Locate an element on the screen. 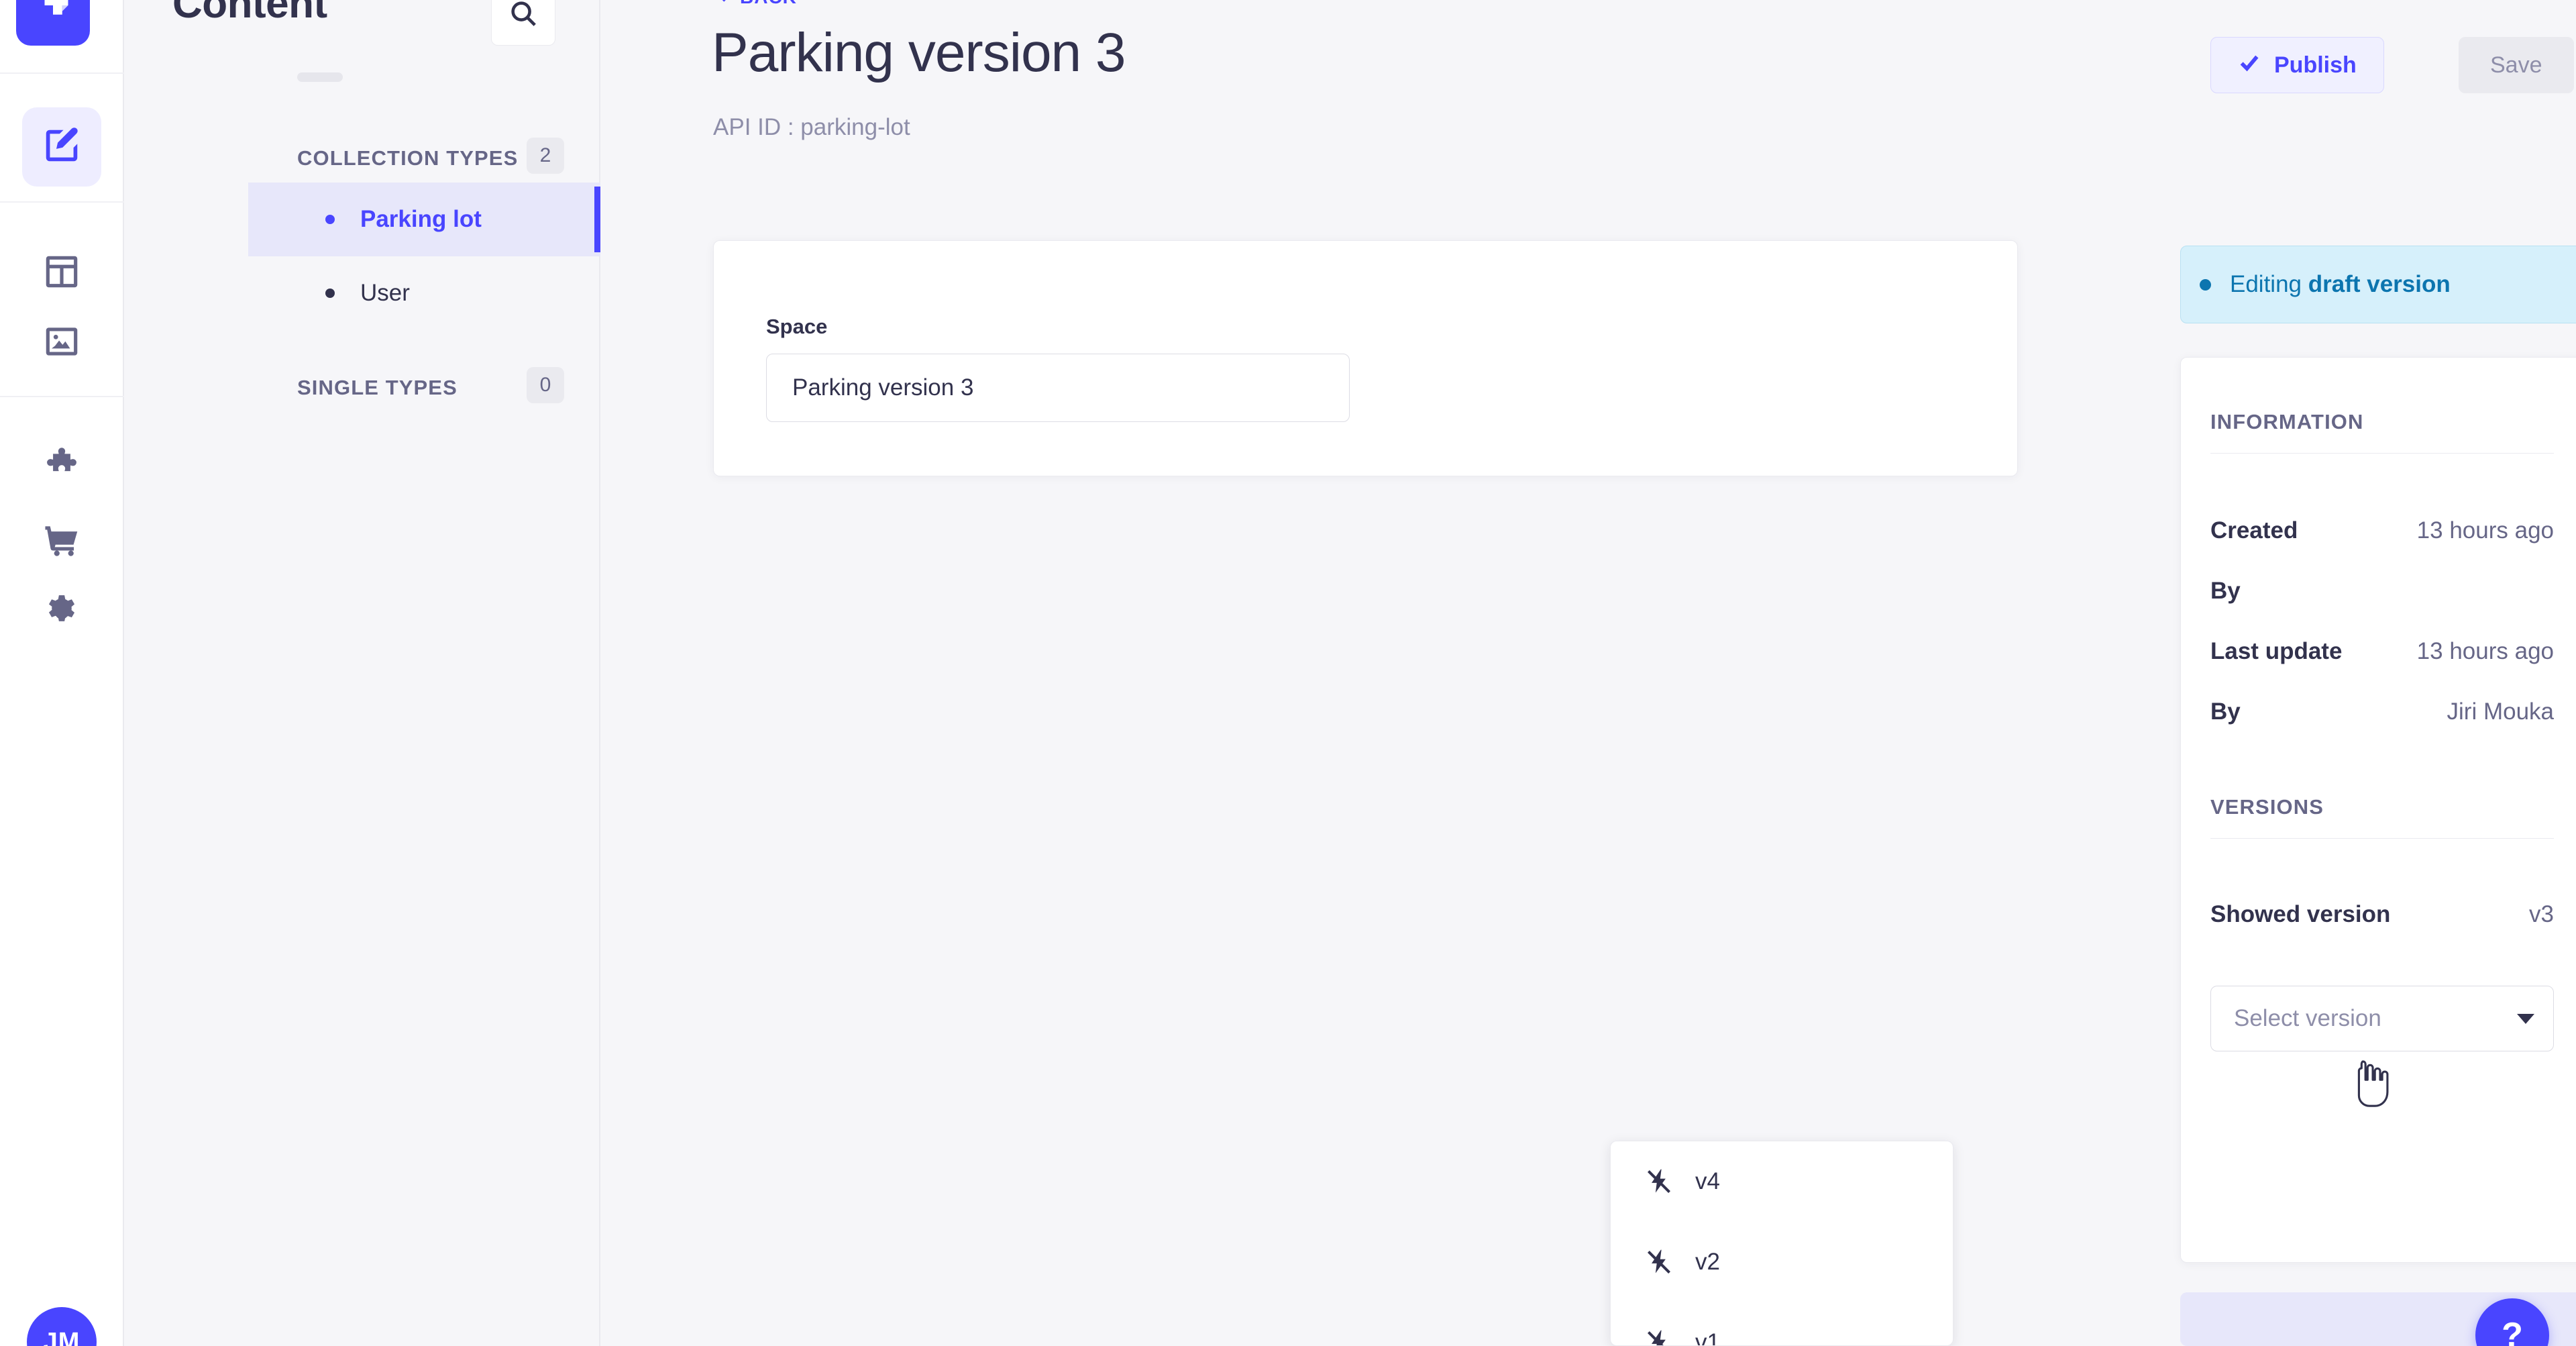 The width and height of the screenshot is (2576, 1346). status-dot-icon is located at coordinates (2205, 284).